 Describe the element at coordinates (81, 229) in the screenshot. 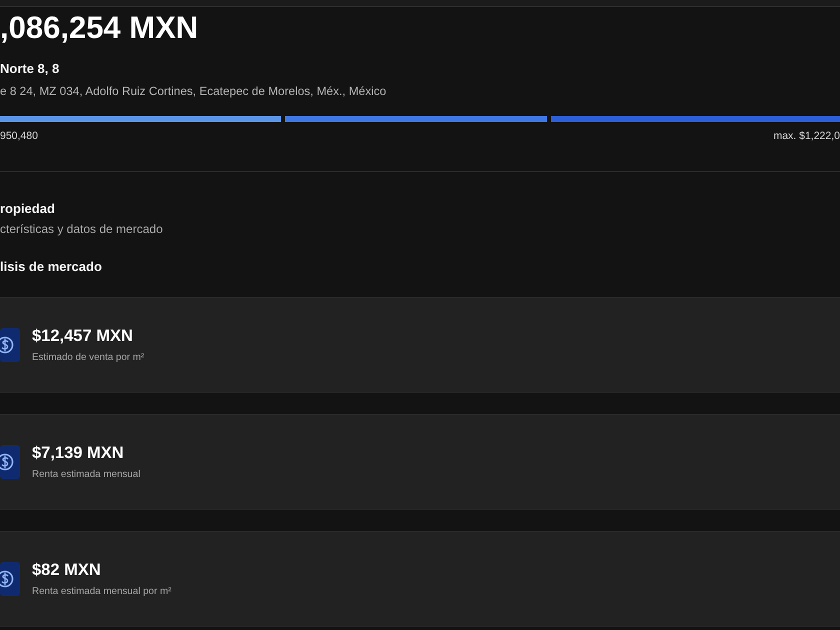

I see `section-subtitle: cterísticas y datos de mercado` at that location.